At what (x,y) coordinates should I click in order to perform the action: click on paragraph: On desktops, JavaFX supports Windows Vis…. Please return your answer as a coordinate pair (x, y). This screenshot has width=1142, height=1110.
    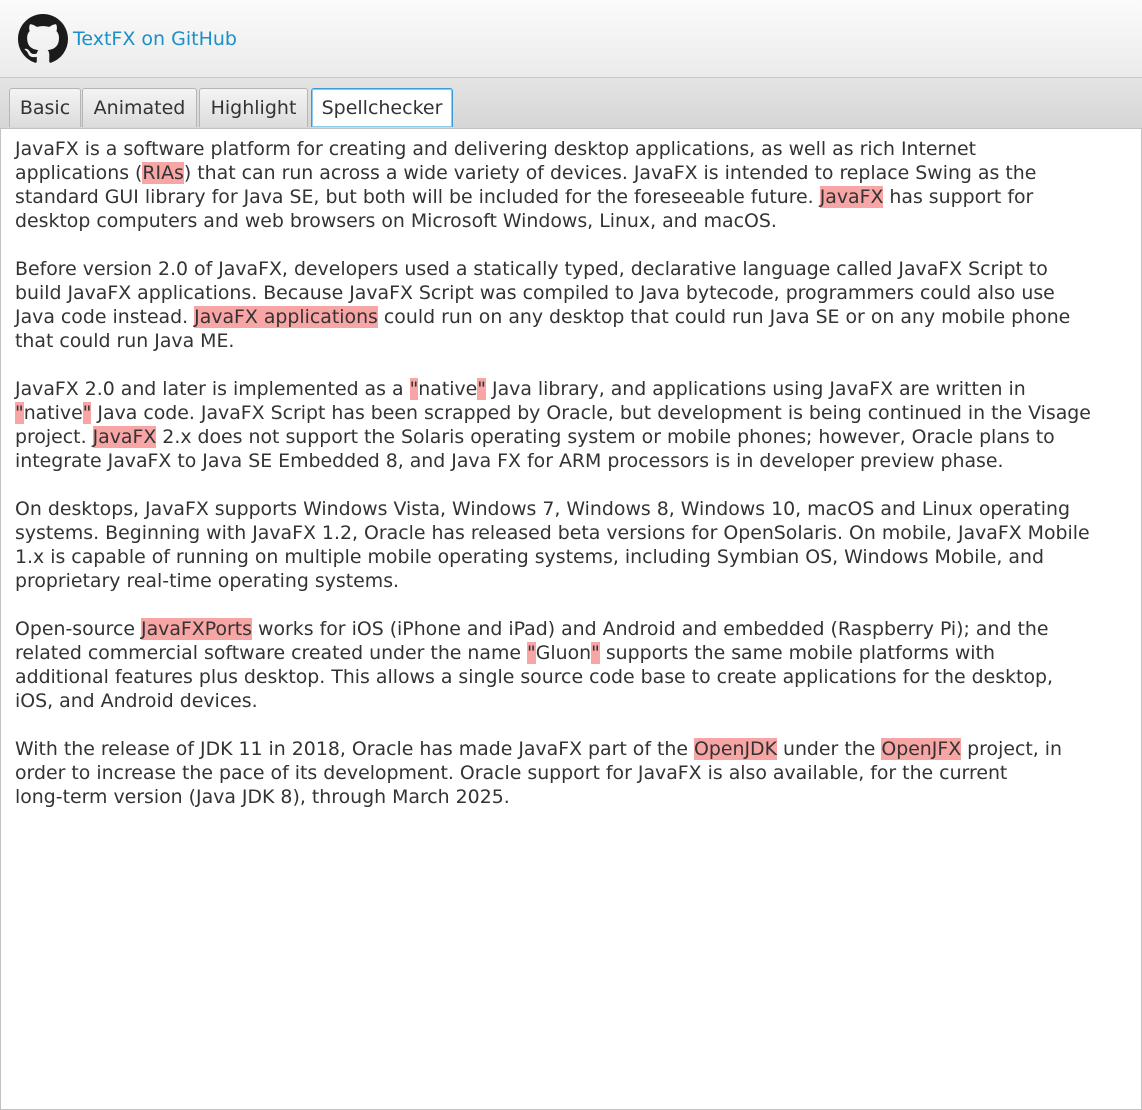
    Looking at the image, I should click on (575, 545).